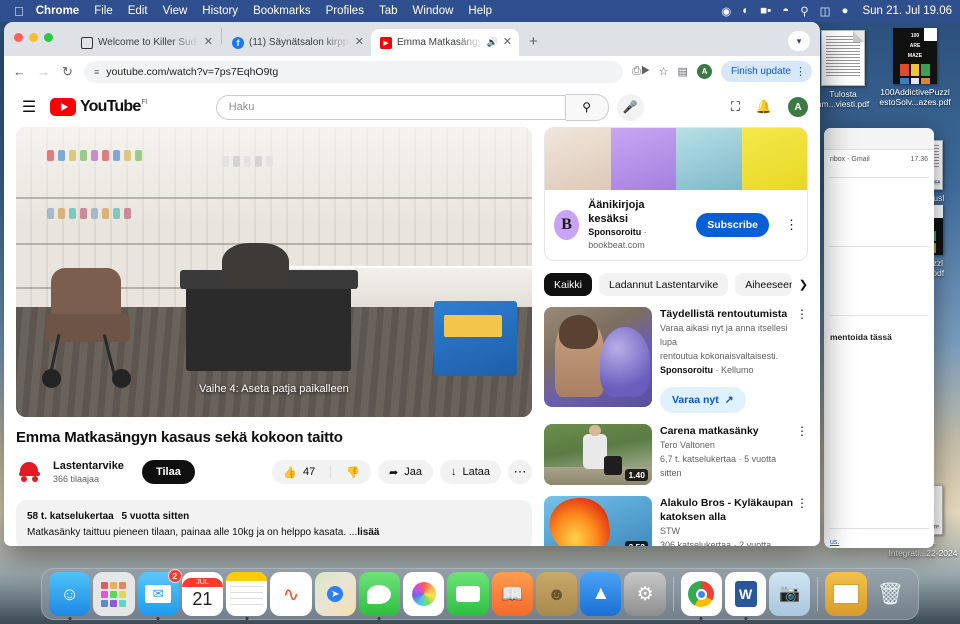  Describe the element at coordinates (598, 454) in the screenshot. I see `thumbnail: 1.40` at that location.